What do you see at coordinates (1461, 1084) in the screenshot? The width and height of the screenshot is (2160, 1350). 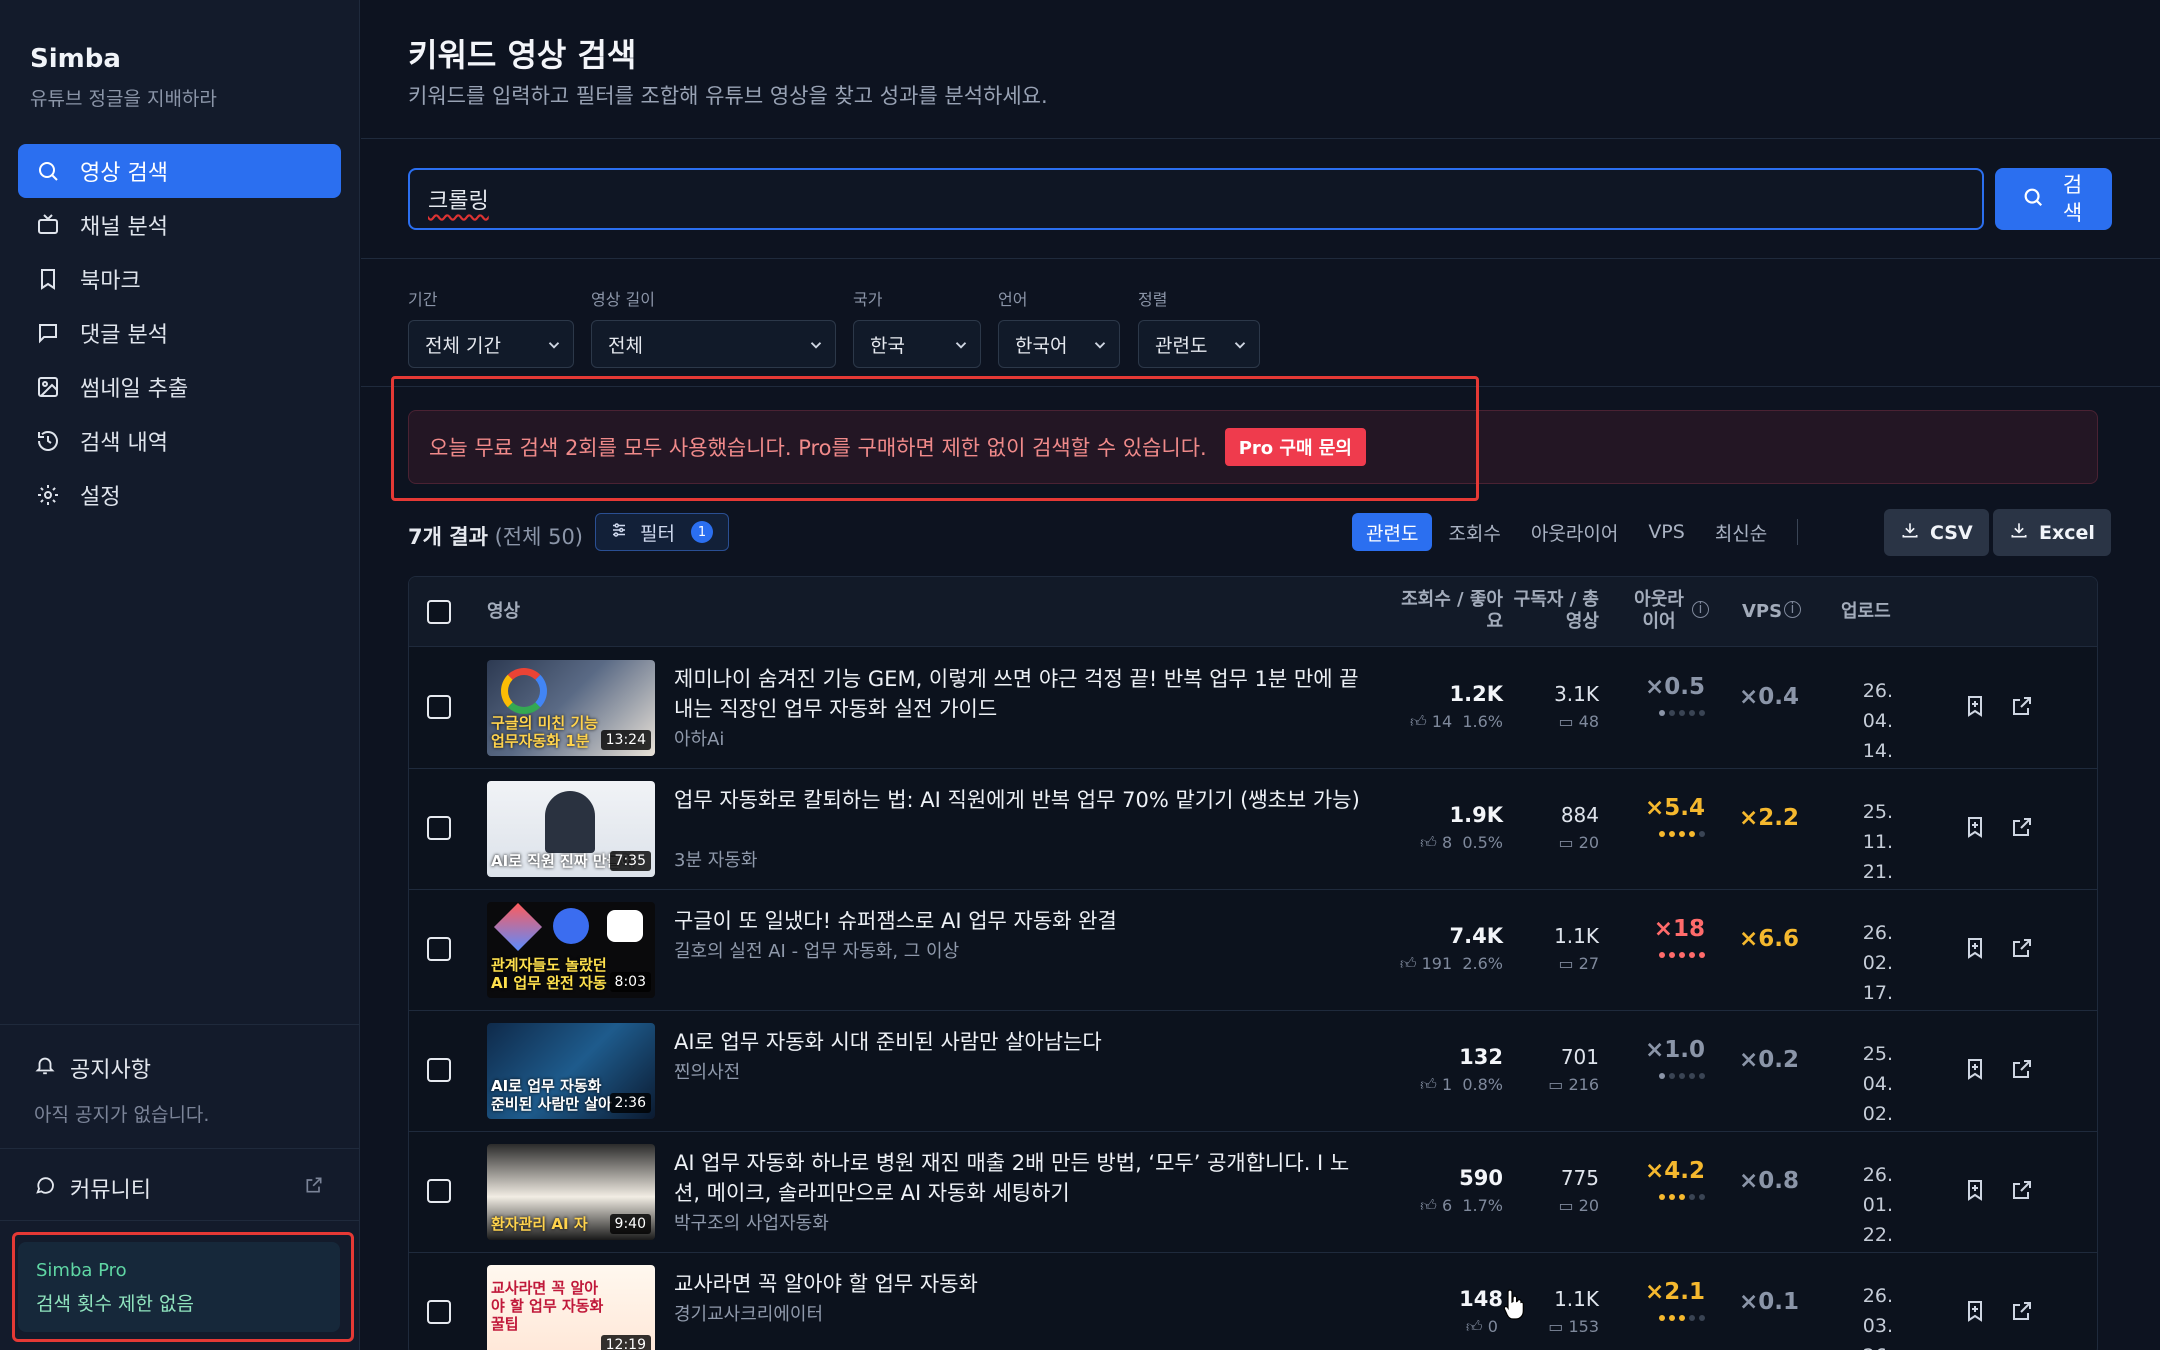 I see `like-stats: 👍︎ 1 0.8%` at bounding box center [1461, 1084].